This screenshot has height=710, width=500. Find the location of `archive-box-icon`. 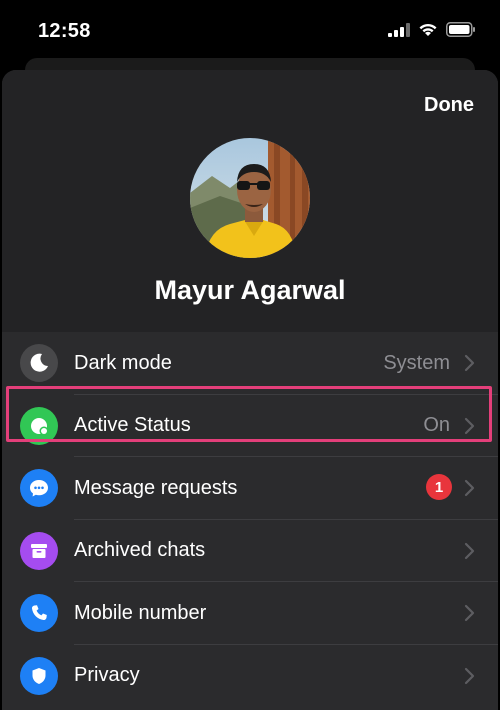

archive-box-icon is located at coordinates (39, 550).